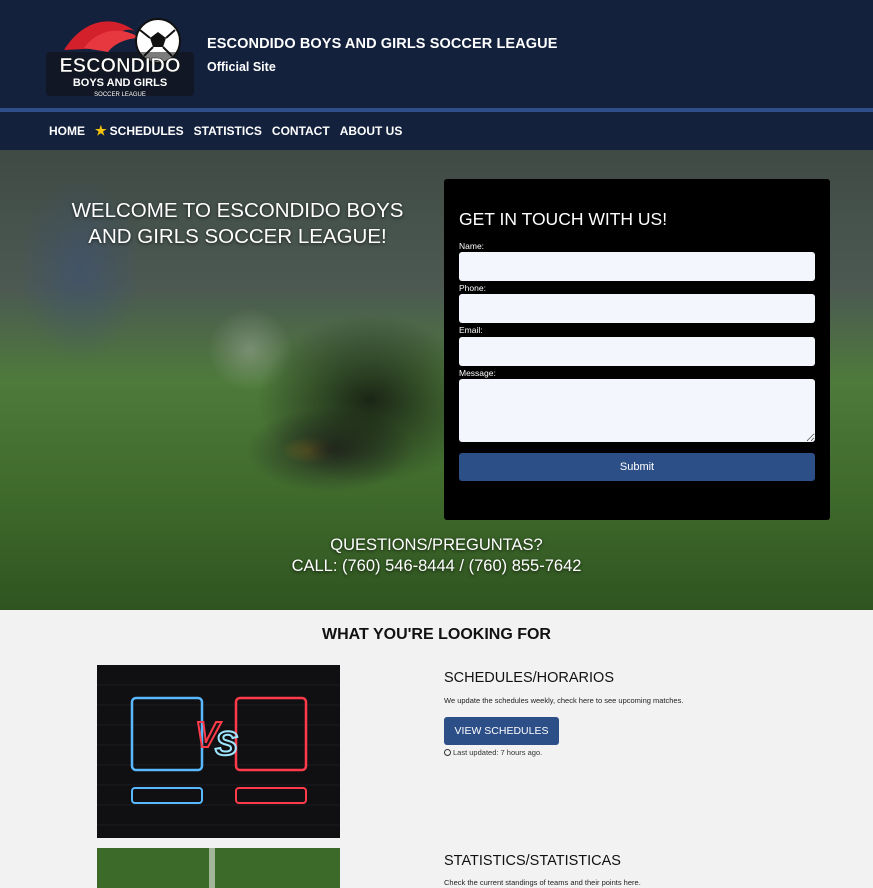 The width and height of the screenshot is (873, 888). What do you see at coordinates (382, 44) in the screenshot?
I see `site-title: ESCONDIDO BOYS AND GIRLS SOCCER LEAGUE` at bounding box center [382, 44].